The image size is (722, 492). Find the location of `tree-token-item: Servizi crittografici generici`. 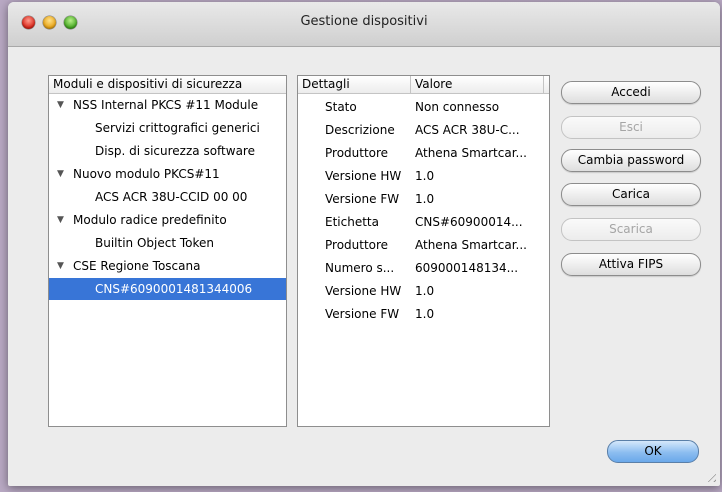

tree-token-item: Servizi crittografici generici is located at coordinates (167, 128).